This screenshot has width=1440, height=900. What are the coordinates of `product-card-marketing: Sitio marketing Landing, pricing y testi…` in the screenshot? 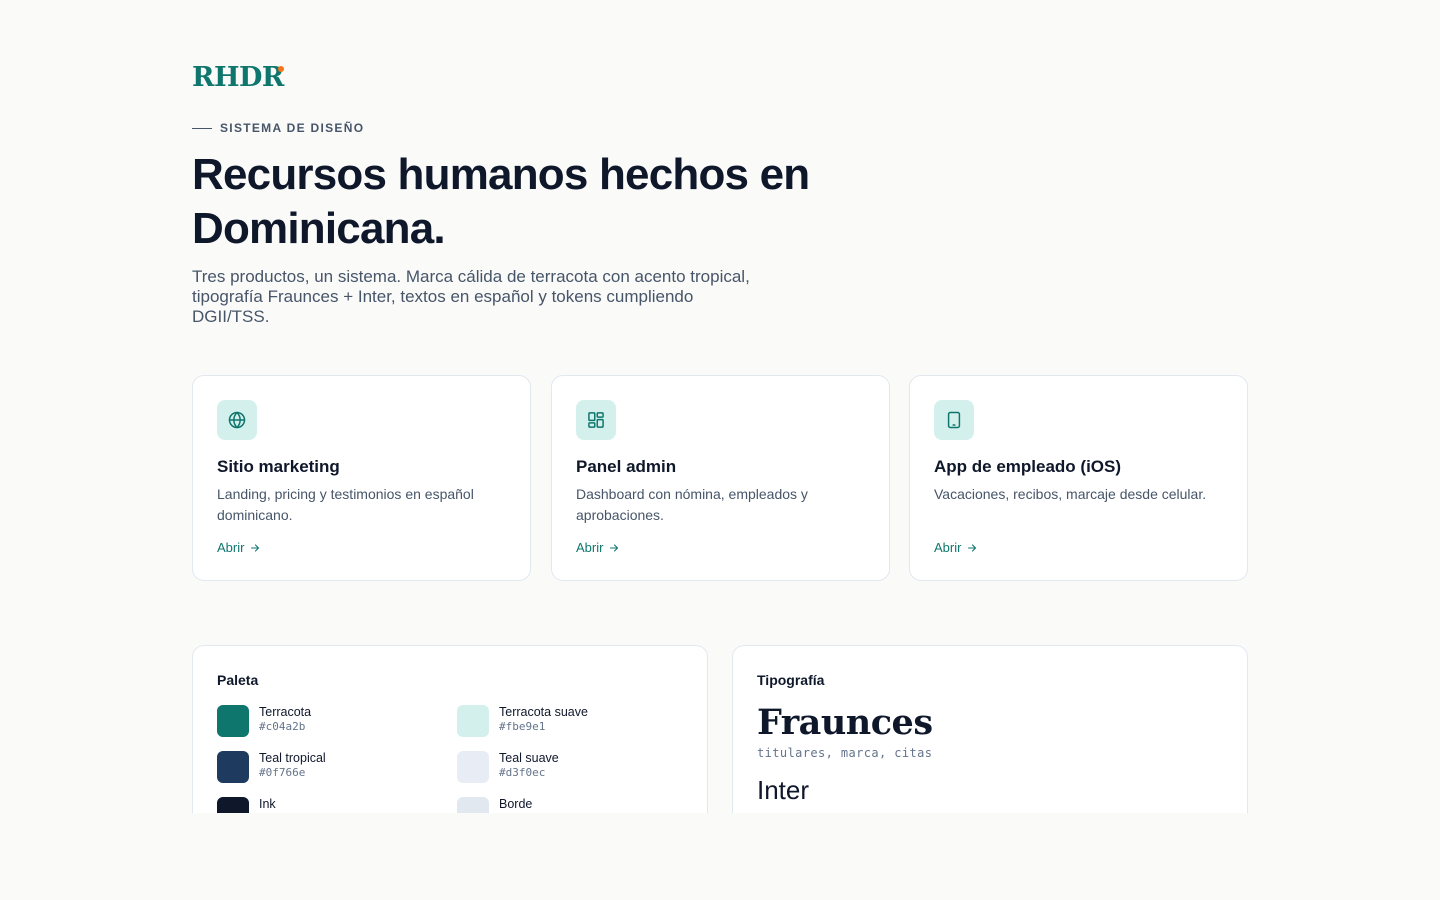 It's located at (361, 478).